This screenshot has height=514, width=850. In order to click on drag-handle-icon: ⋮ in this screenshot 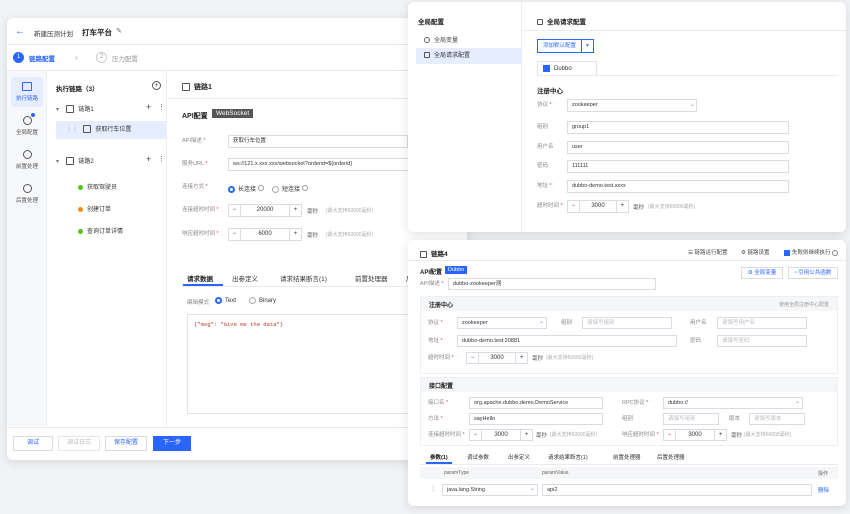, I will do `click(433, 488)`.